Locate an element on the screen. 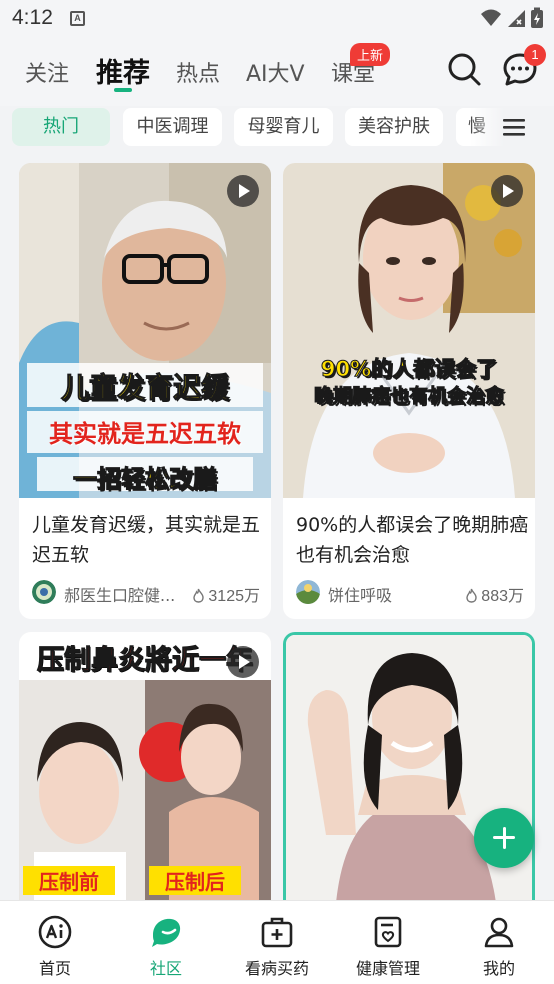 This screenshot has height=984, width=554. tab-active-indicator is located at coordinates (123, 90).